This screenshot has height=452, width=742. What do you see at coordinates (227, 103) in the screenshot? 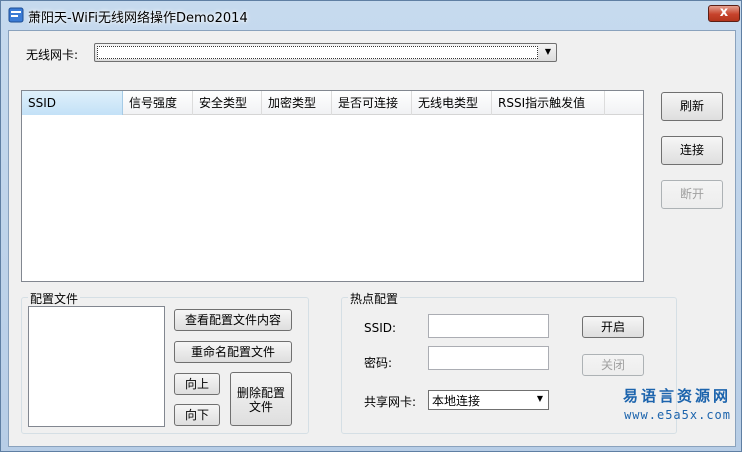
I see `column-security-type: 安全类型` at bounding box center [227, 103].